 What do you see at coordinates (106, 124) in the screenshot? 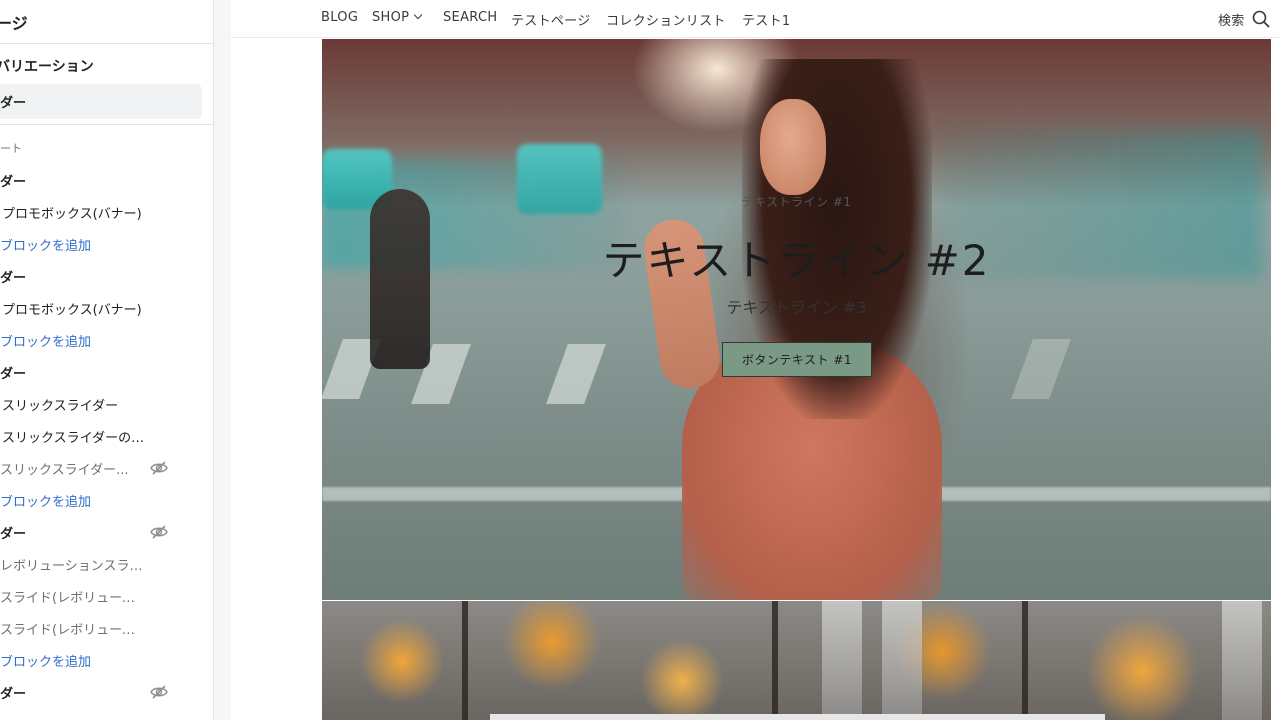
I see `sidebar-divider` at bounding box center [106, 124].